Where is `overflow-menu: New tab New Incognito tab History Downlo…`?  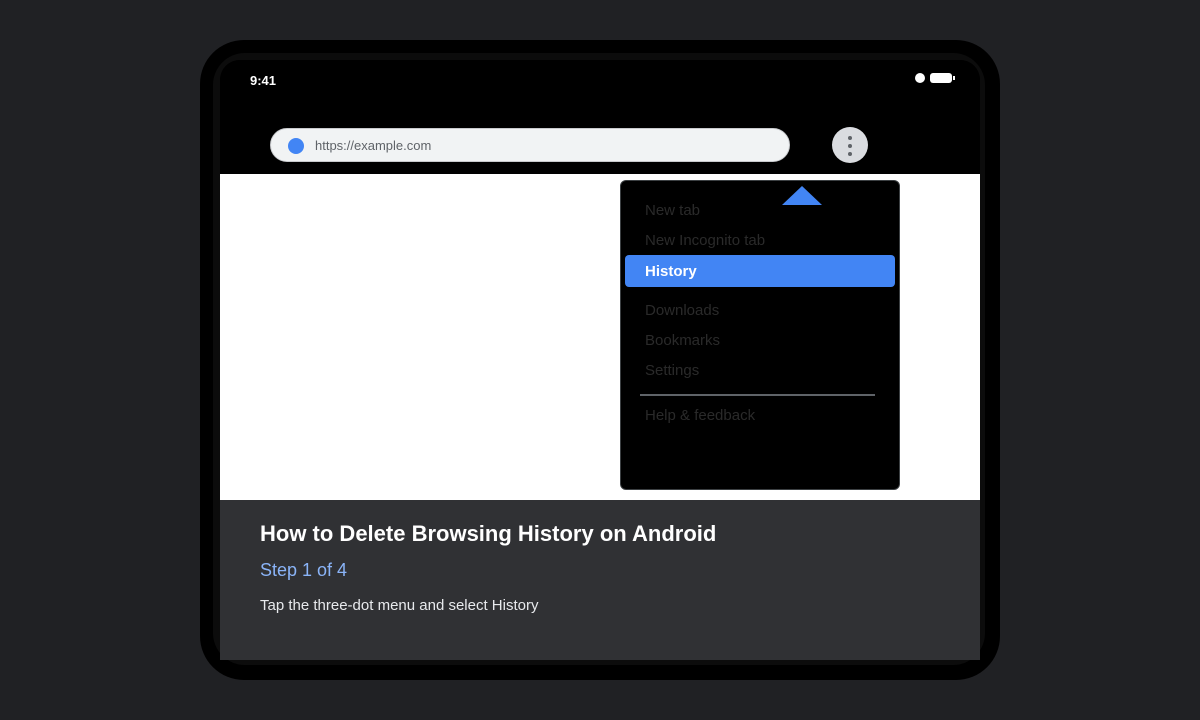
overflow-menu: New tab New Incognito tab History Downlo… is located at coordinates (760, 335).